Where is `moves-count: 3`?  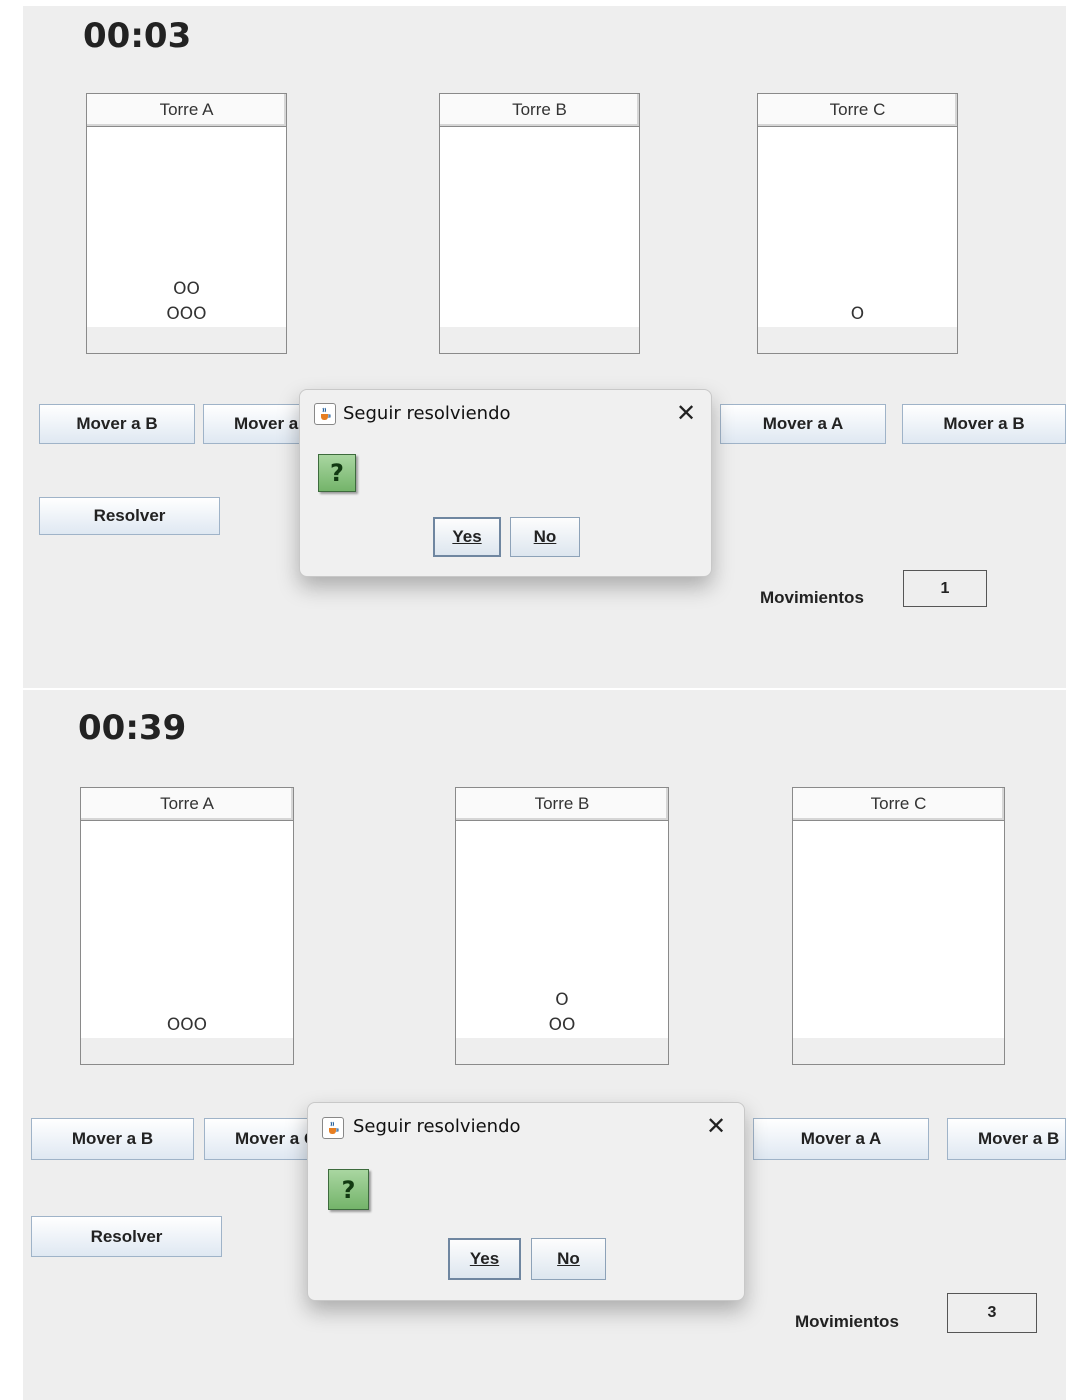
moves-count: 3 is located at coordinates (992, 1313).